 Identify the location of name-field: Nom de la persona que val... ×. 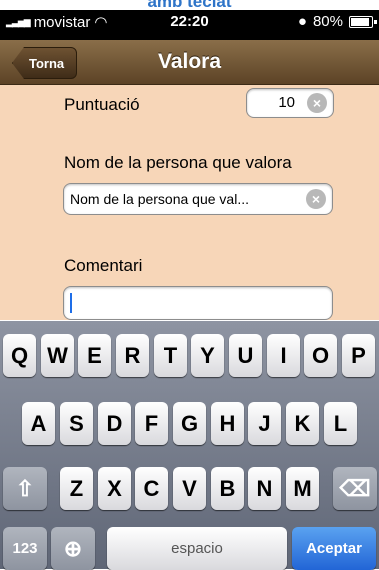
(198, 199).